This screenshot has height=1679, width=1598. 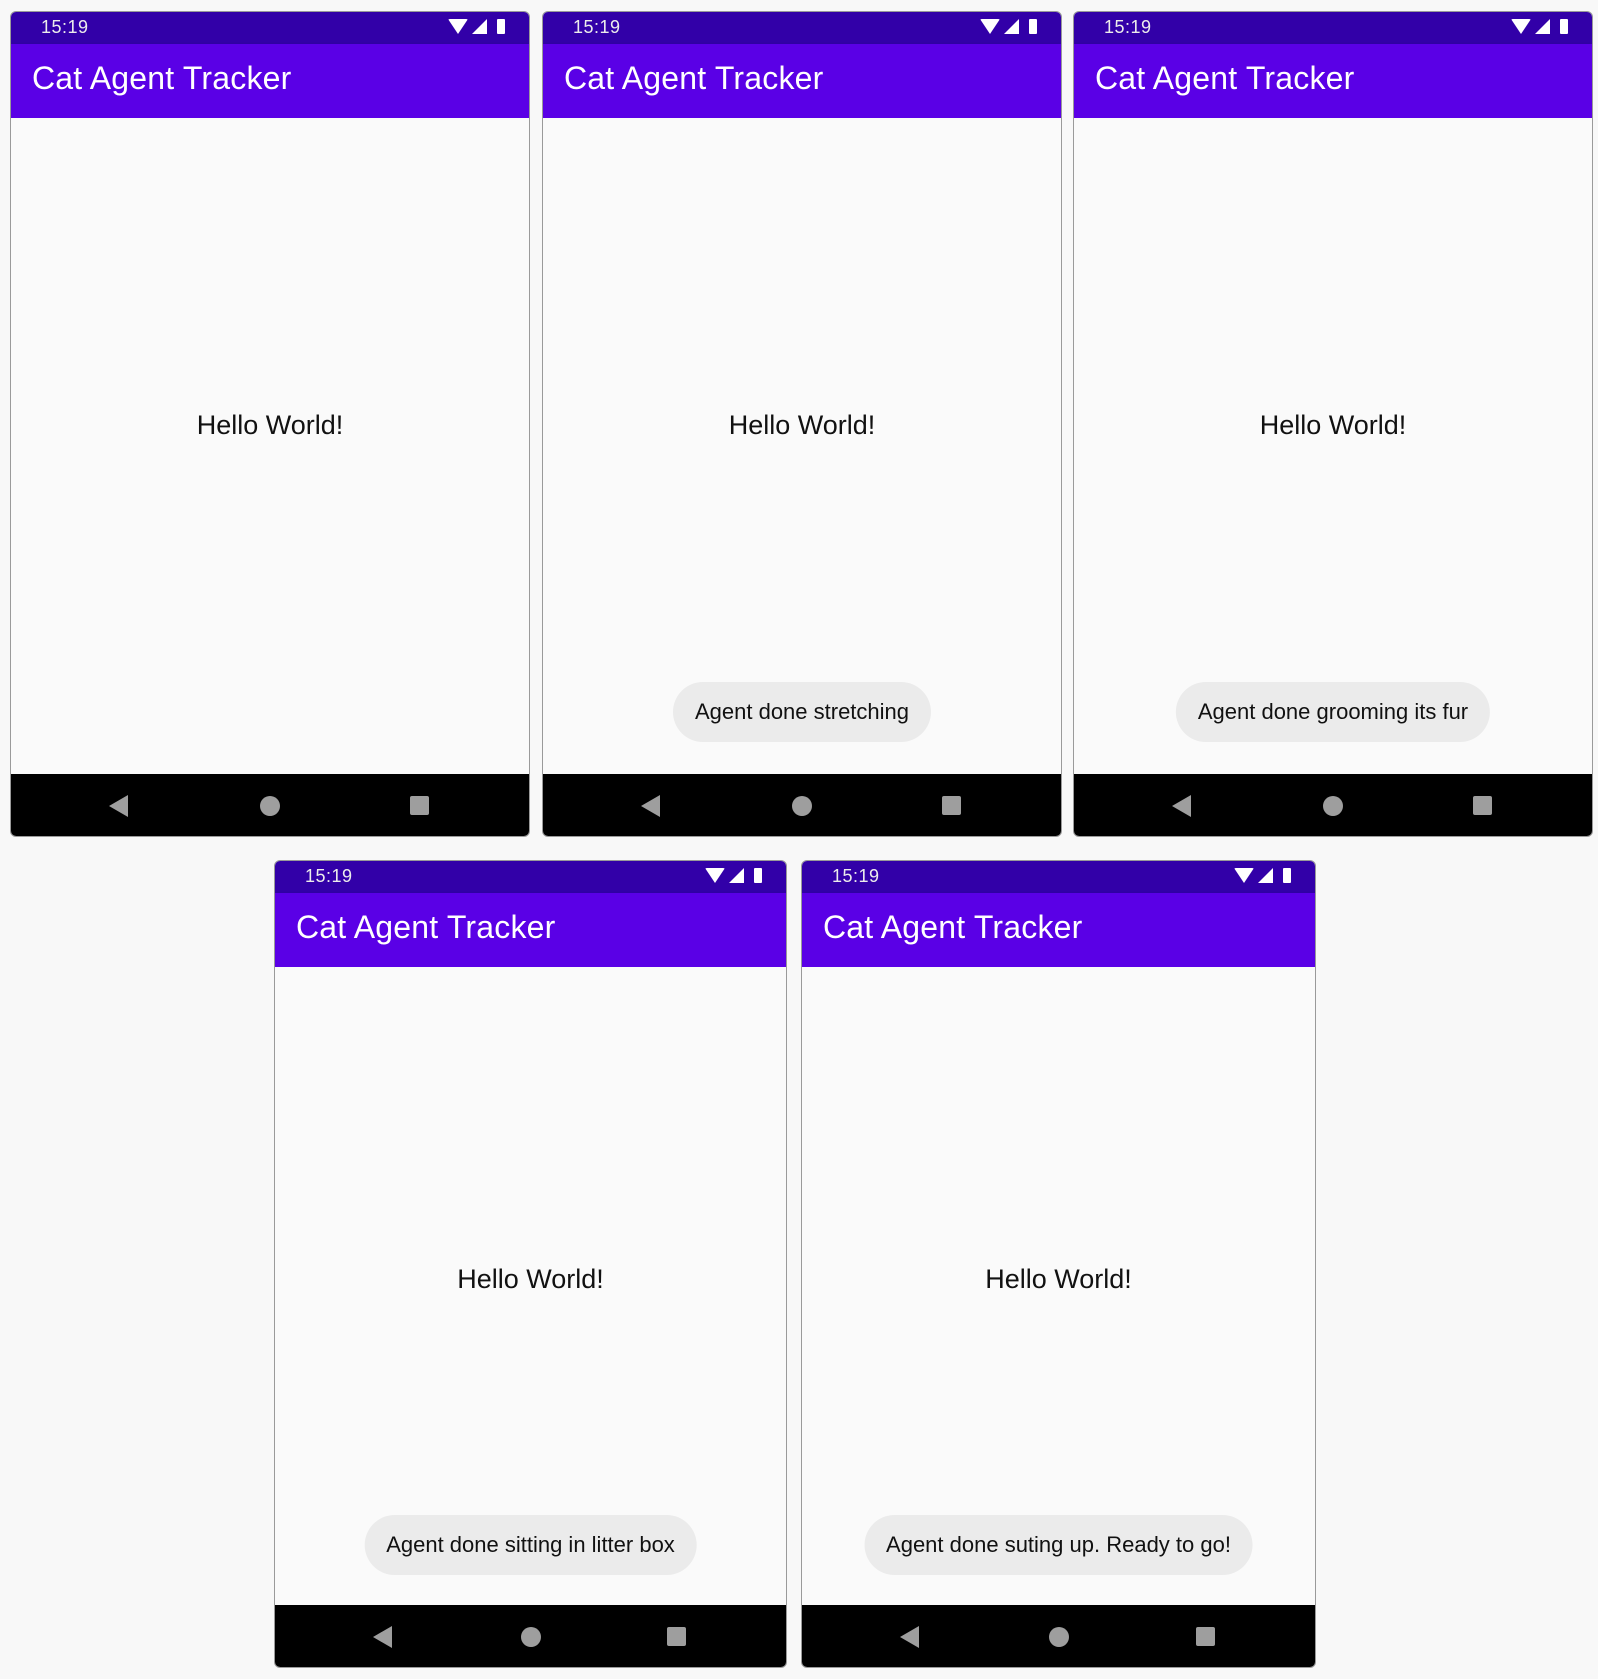 I want to click on toast-message: Agent done stretching, so click(x=802, y=712).